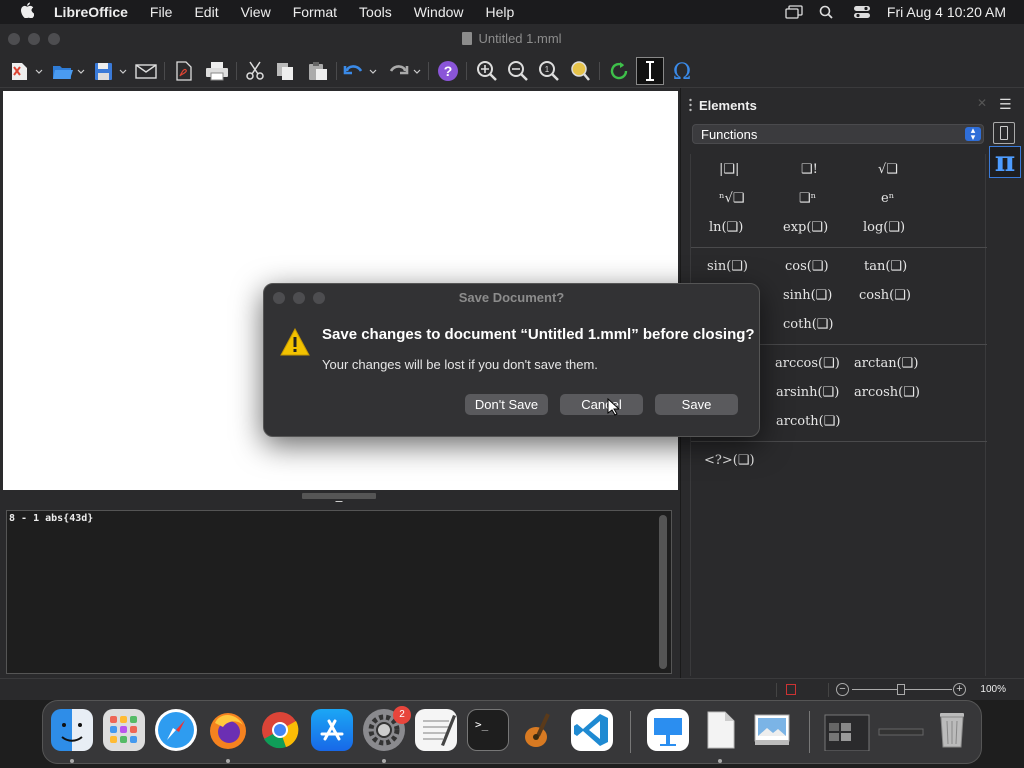 Image resolution: width=1024 pixels, height=768 pixels. I want to click on apple-icon, so click(27, 12).